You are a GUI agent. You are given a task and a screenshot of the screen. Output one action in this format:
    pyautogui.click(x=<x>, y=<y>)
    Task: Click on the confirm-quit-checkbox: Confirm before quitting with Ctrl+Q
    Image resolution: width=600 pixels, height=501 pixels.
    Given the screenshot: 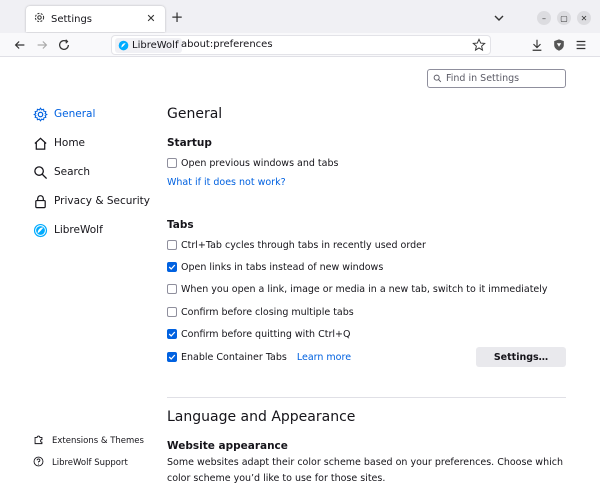 What is the action you would take?
    pyautogui.click(x=258, y=334)
    